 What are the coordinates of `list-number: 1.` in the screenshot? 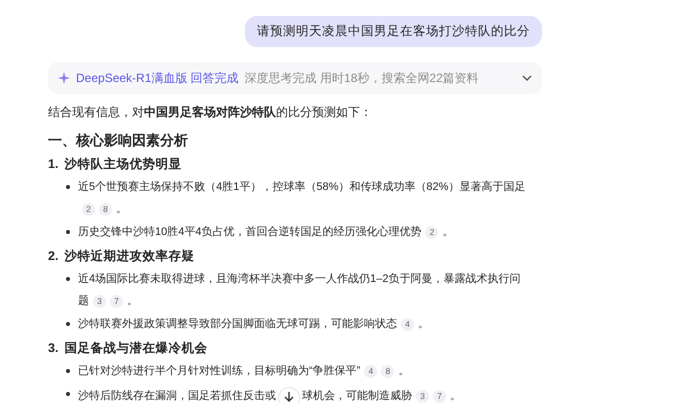 It's located at (53, 164).